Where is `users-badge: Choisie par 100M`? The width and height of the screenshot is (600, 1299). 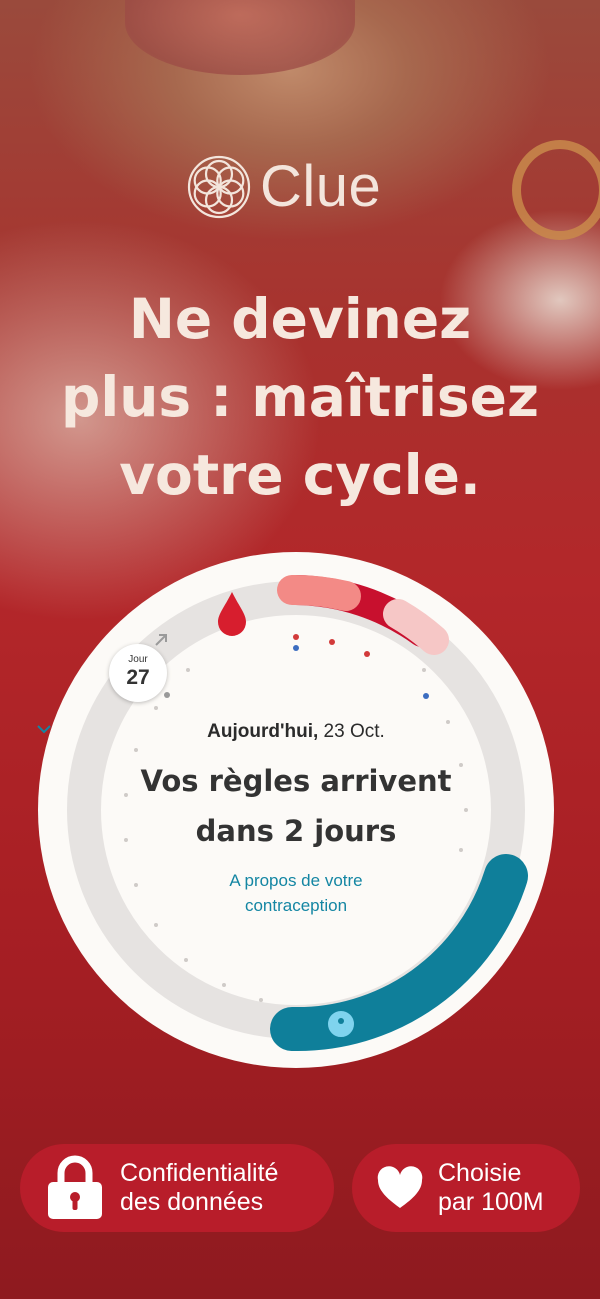 users-badge: Choisie par 100M is located at coordinates (466, 1188).